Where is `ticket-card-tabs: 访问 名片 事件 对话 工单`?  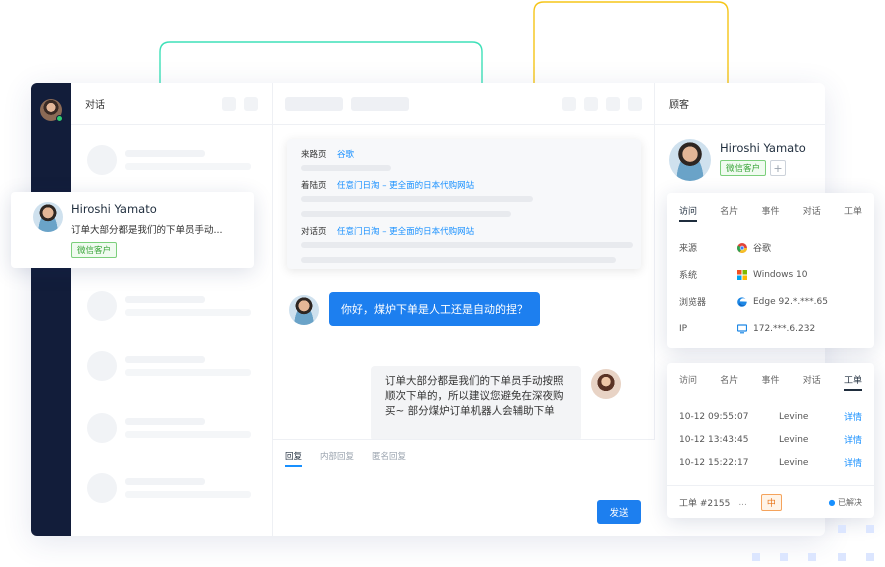 ticket-card-tabs: 访问 名片 事件 对话 工单 is located at coordinates (770, 382).